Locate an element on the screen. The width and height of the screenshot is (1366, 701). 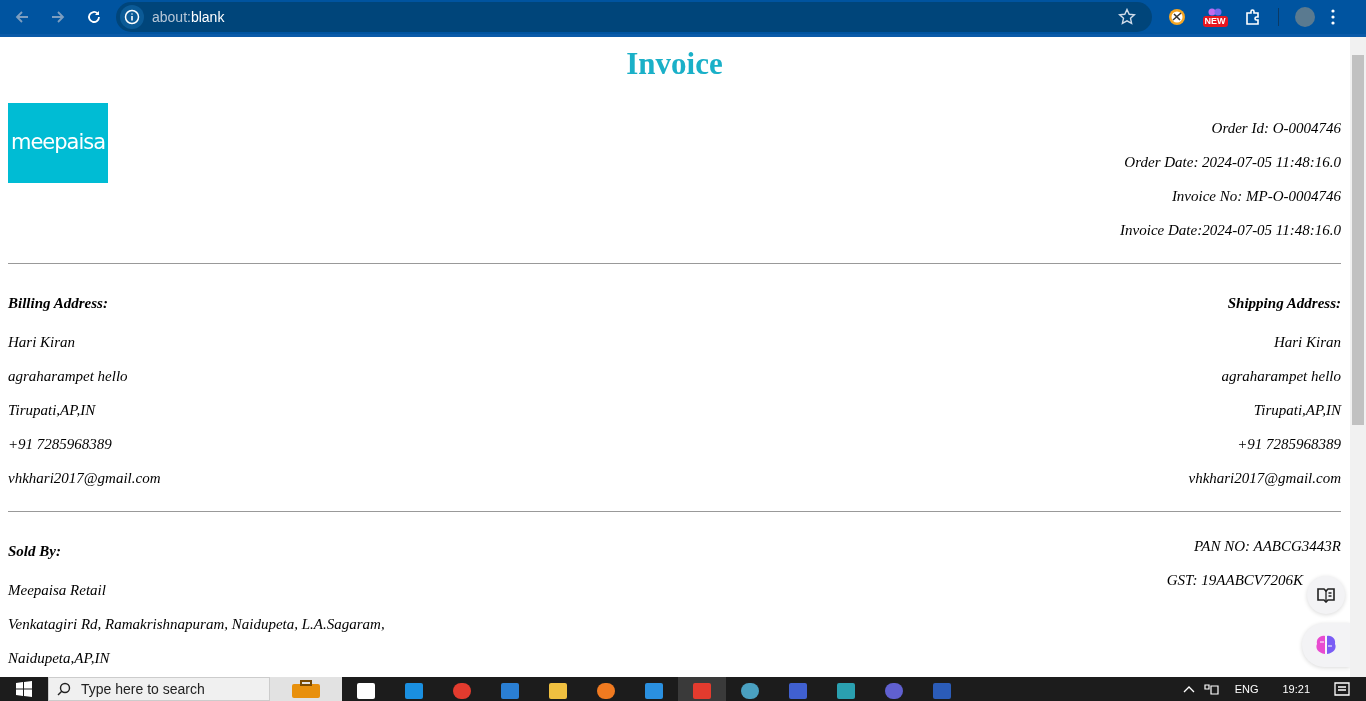
seller-address-line: Naidupeta,AP,IN is located at coordinates (59, 658).